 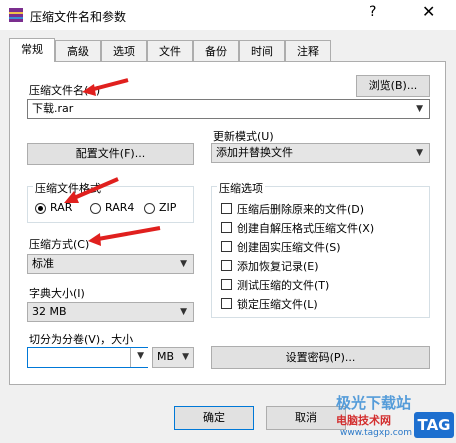 I want to click on test-files-label: 测试压缩的文件(T), so click(x=283, y=285).